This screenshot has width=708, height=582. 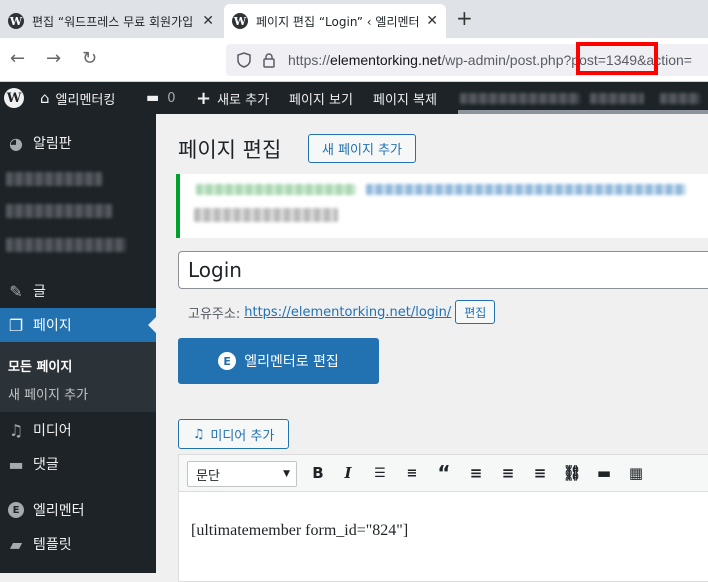 What do you see at coordinates (354, 98) in the screenshot?
I see `admin-bar: W ⌂ 엘리멘터킹 ▬ 0 + 새로 추가 페이지 보기 페이지 복제` at bounding box center [354, 98].